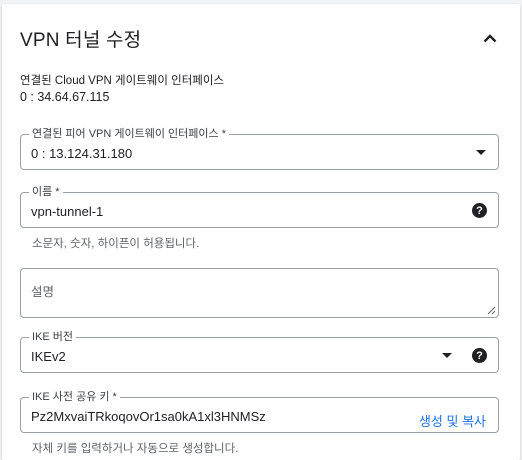 The height and width of the screenshot is (460, 522). I want to click on ike-key-label: IKE 사전 공유 키 *, so click(74, 397).